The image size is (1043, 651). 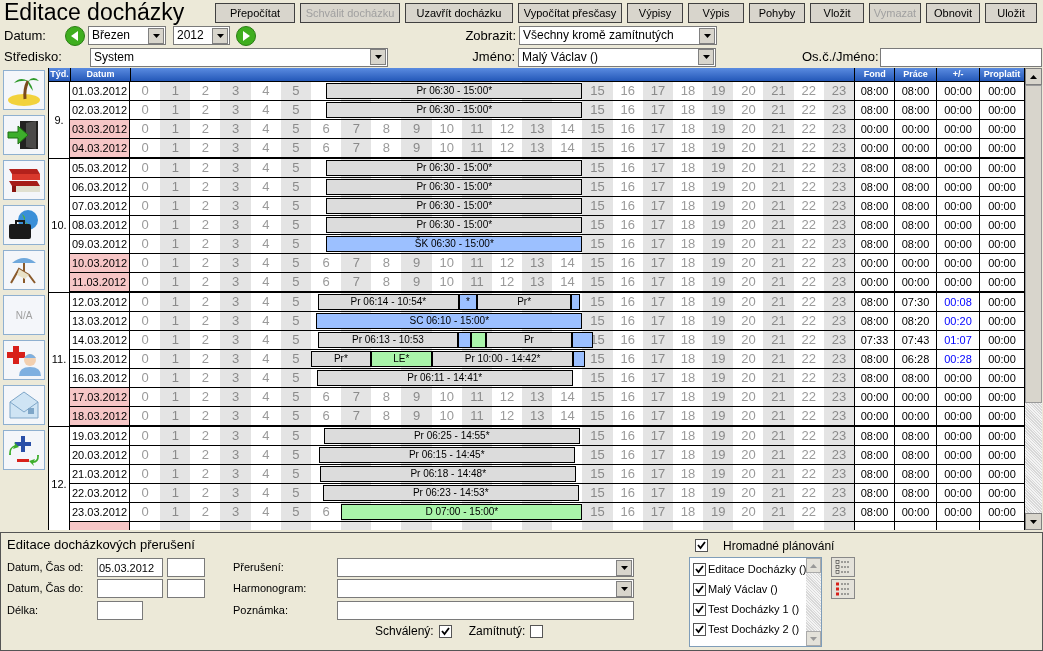 What do you see at coordinates (235, 206) in the screenshot?
I see `hour-cell: 3` at bounding box center [235, 206].